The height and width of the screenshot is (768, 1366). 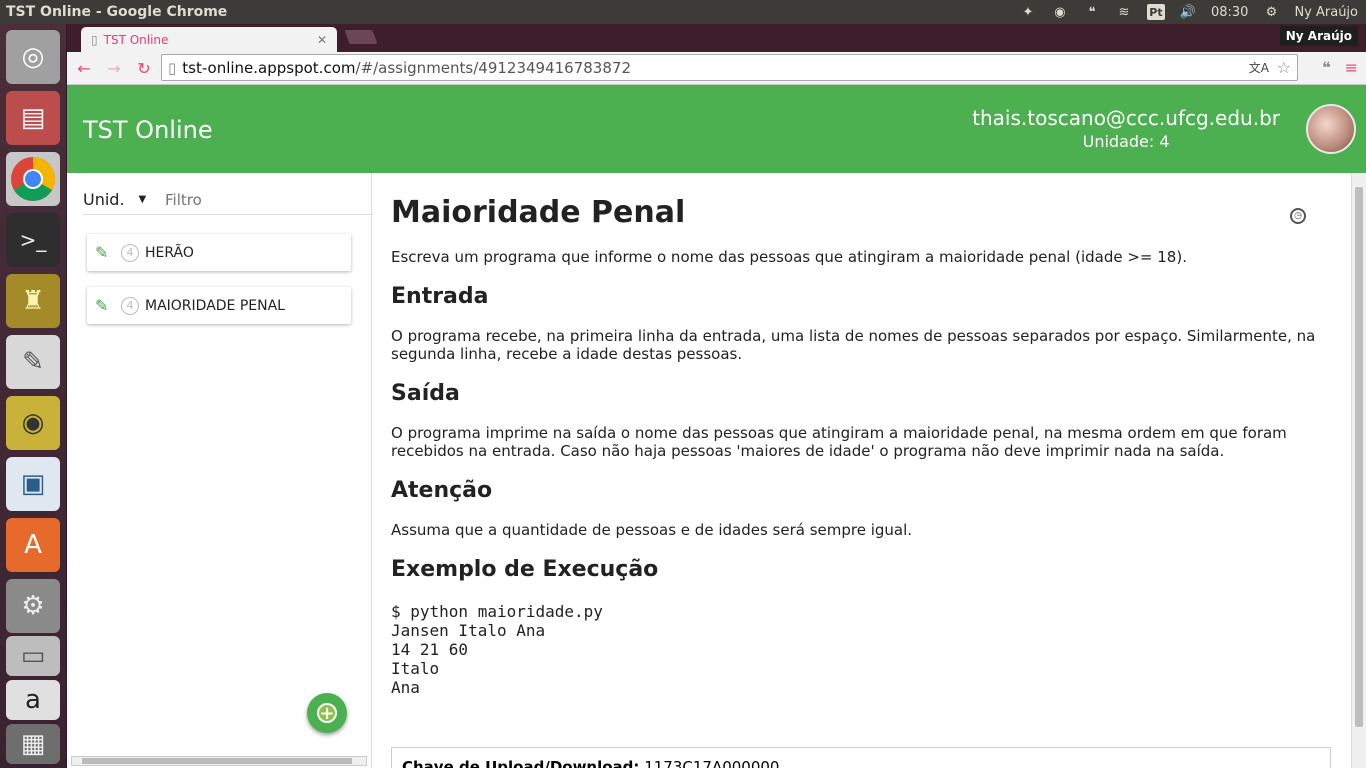 What do you see at coordinates (1060, 12) in the screenshot?
I see `chrome-tray-icon: ◉` at bounding box center [1060, 12].